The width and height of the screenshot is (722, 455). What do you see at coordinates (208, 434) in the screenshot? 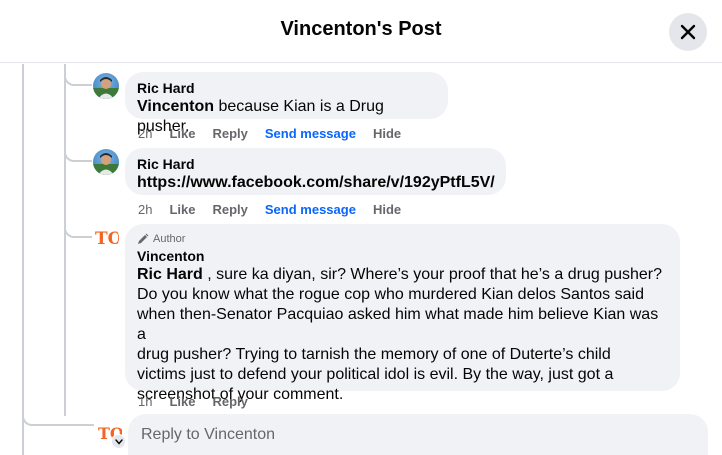
I see `reply-placeholder: Reply to Vincenton` at bounding box center [208, 434].